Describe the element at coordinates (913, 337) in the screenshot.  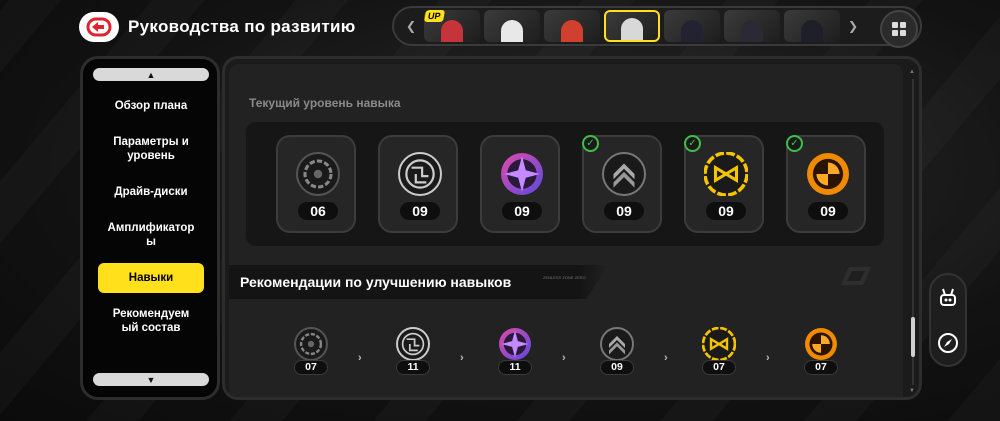
I see `scroll-thumb` at that location.